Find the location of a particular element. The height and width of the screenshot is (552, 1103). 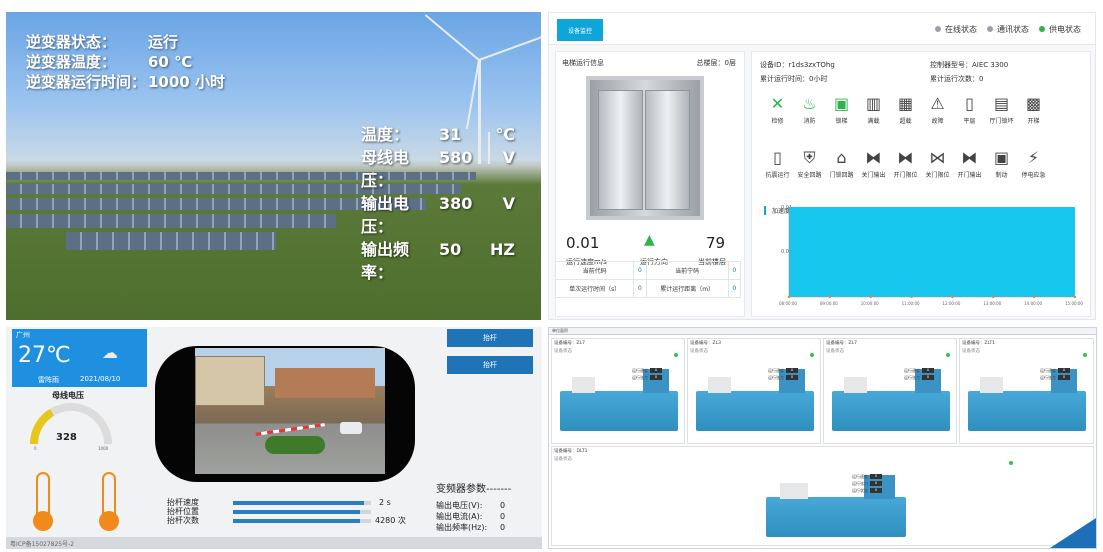

inverter-status-value: 运行 is located at coordinates (163, 42).